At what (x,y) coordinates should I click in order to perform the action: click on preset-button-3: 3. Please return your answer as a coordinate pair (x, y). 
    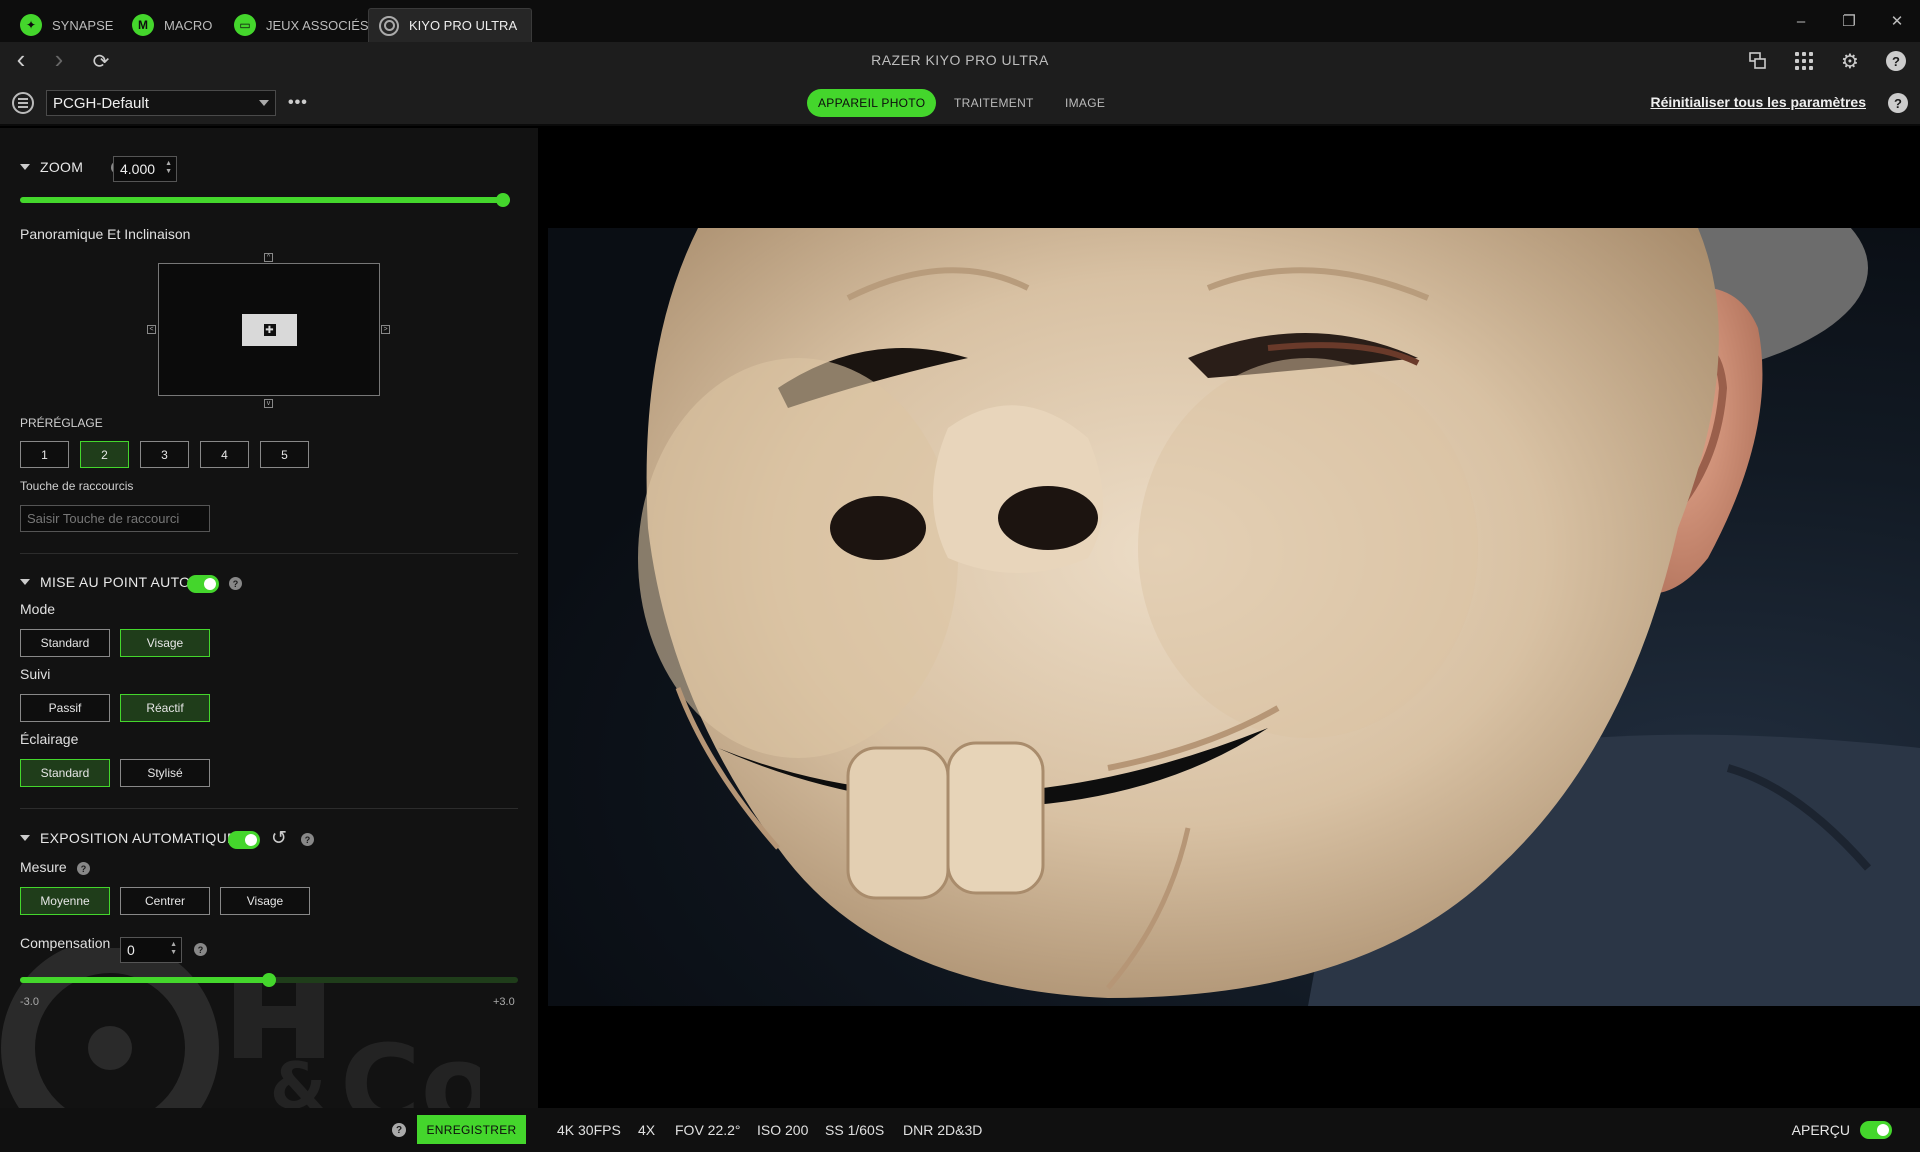
    Looking at the image, I should click on (164, 454).